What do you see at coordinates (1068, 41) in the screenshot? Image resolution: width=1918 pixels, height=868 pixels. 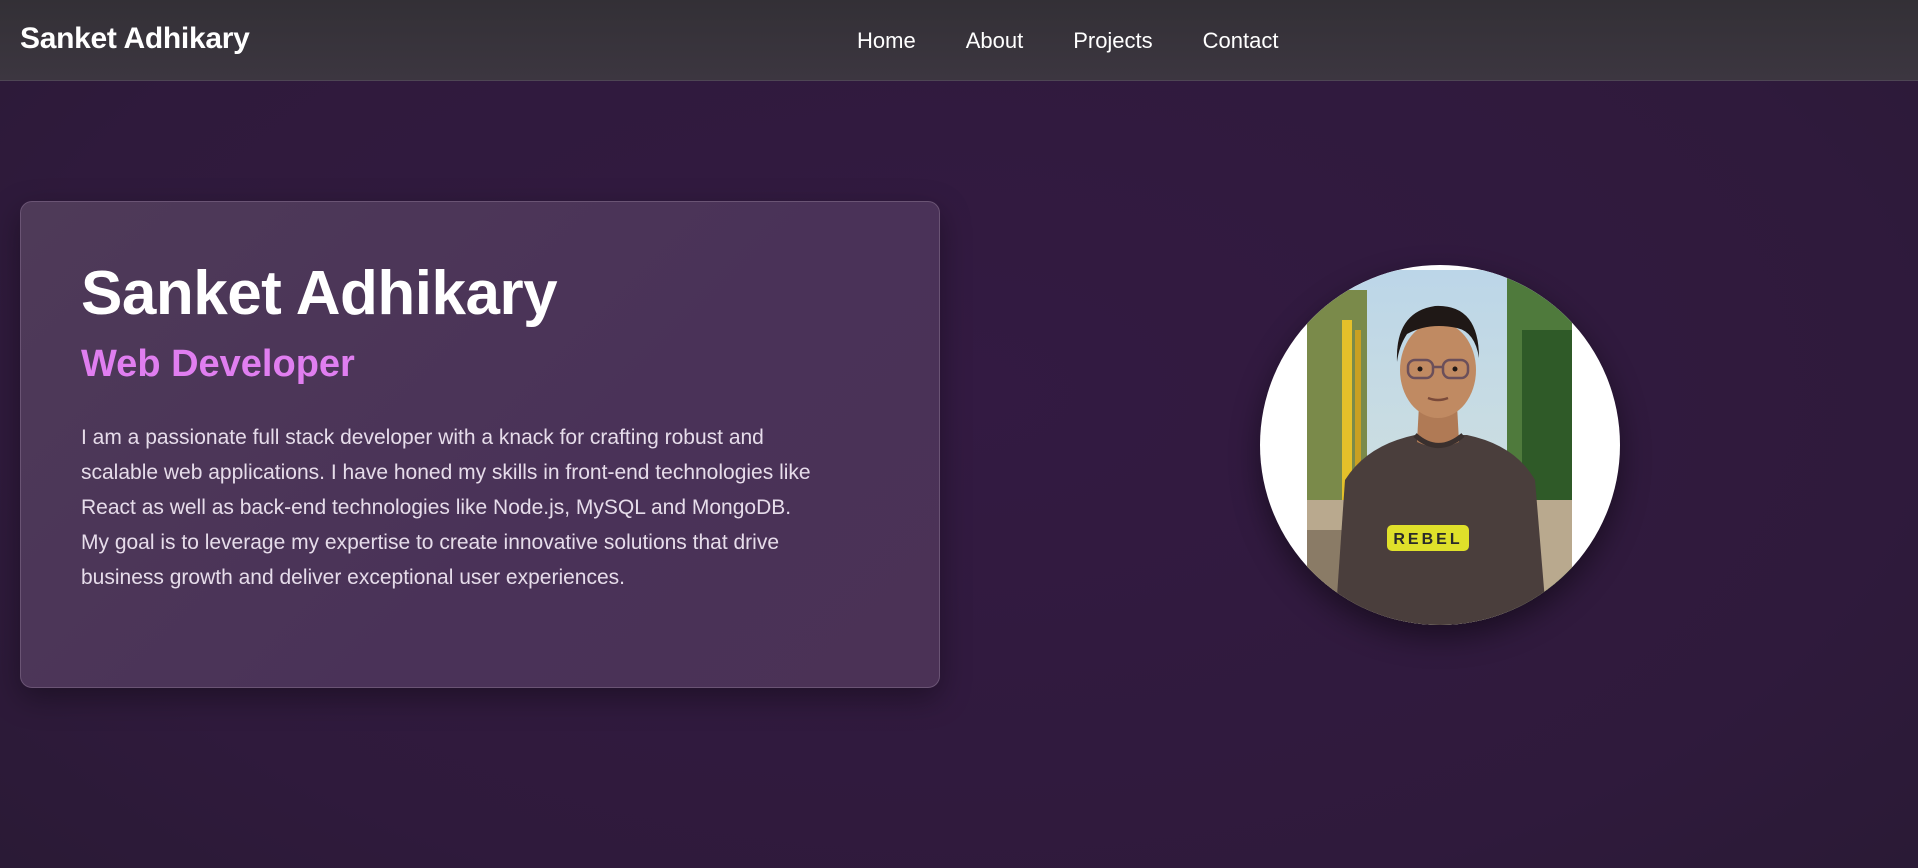 I see `nav-links: Home About Projects Contact` at bounding box center [1068, 41].